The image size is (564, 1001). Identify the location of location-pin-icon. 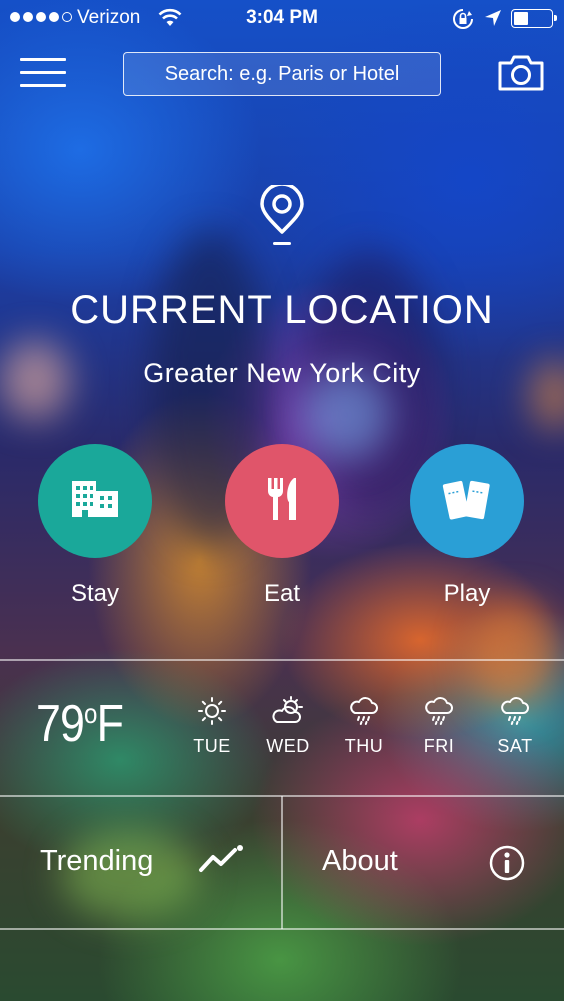
(282, 218).